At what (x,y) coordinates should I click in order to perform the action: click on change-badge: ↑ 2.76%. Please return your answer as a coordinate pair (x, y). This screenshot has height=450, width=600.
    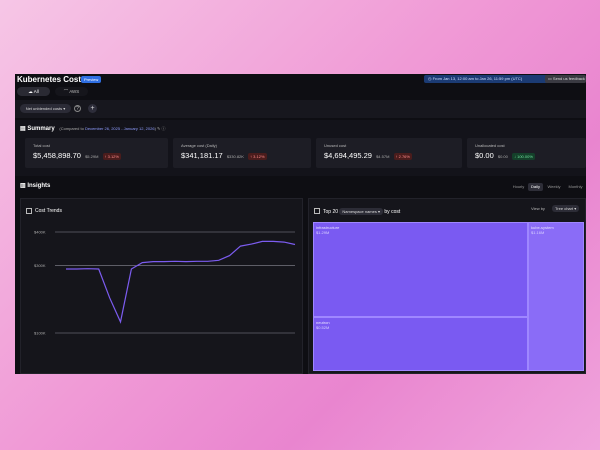
    Looking at the image, I should click on (402, 156).